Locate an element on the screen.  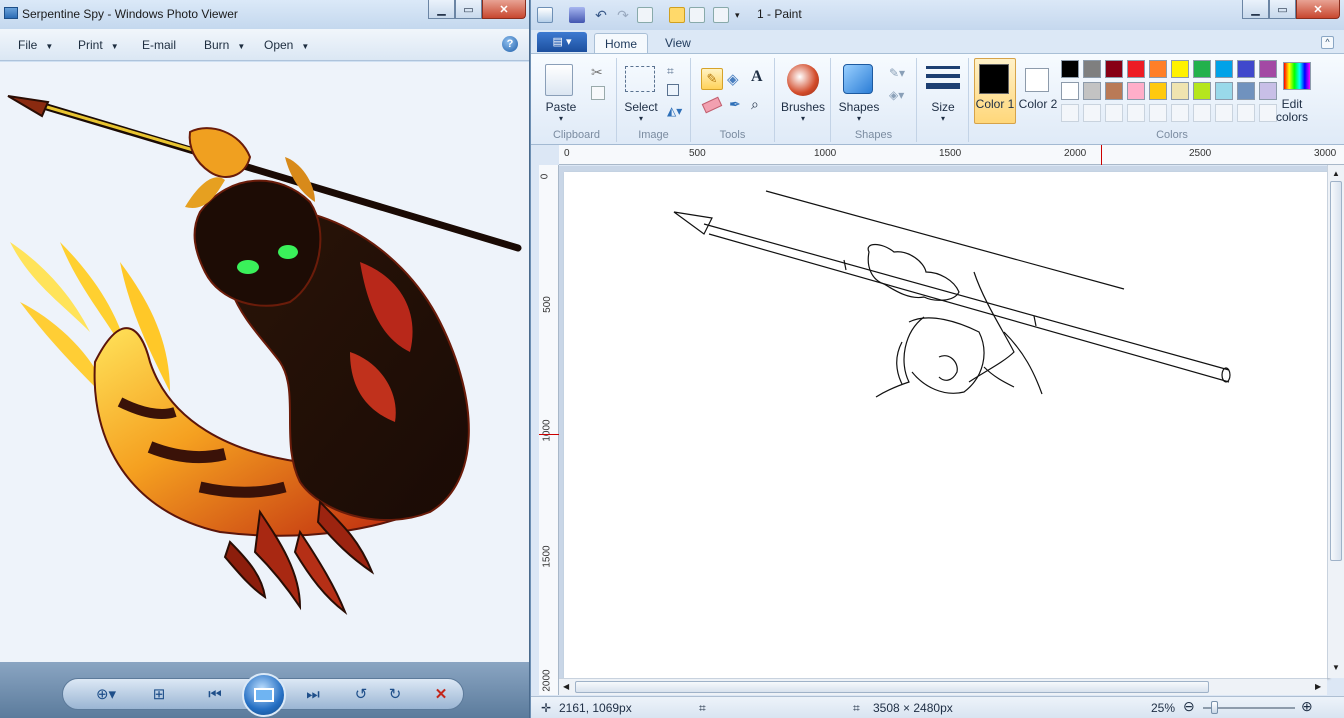
copy-icon is located at coordinates (598, 93).